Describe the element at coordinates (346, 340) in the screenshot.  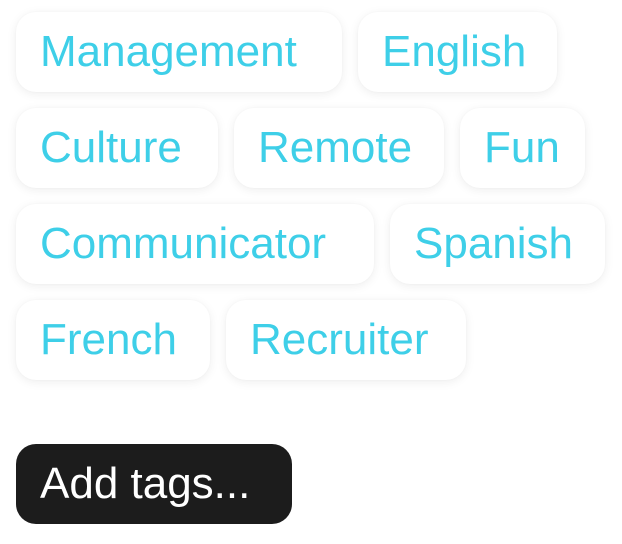
I see `tag-recruiter: Recruiter` at that location.